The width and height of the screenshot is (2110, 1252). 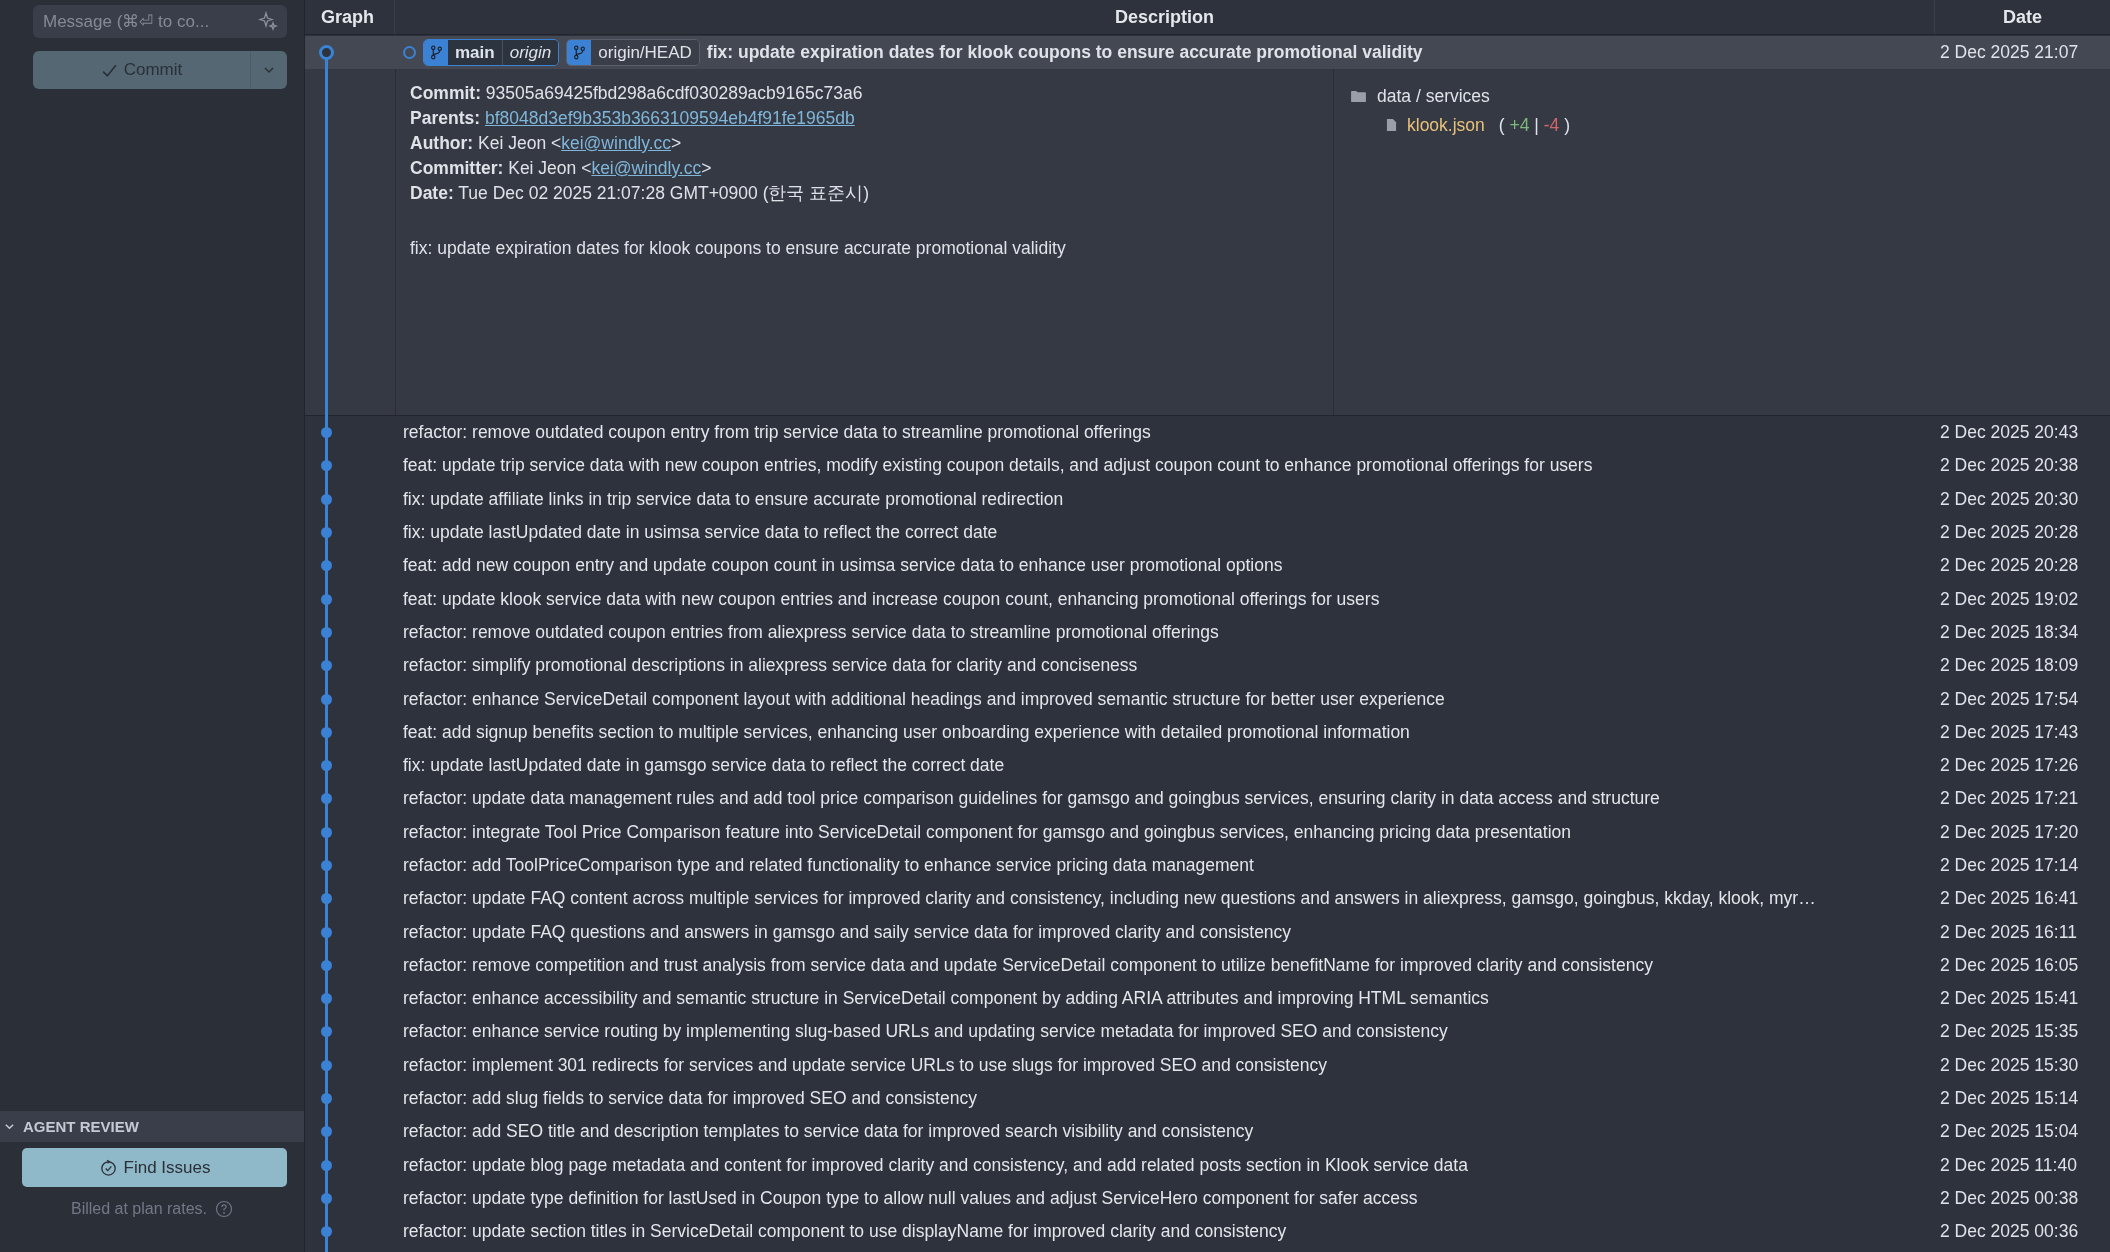 I want to click on commit-message: refactor: remove competition and trust analysis from service data and update ServiceDetail component to utilize benefitName for improved clarity and consistency, so click(x=1028, y=965).